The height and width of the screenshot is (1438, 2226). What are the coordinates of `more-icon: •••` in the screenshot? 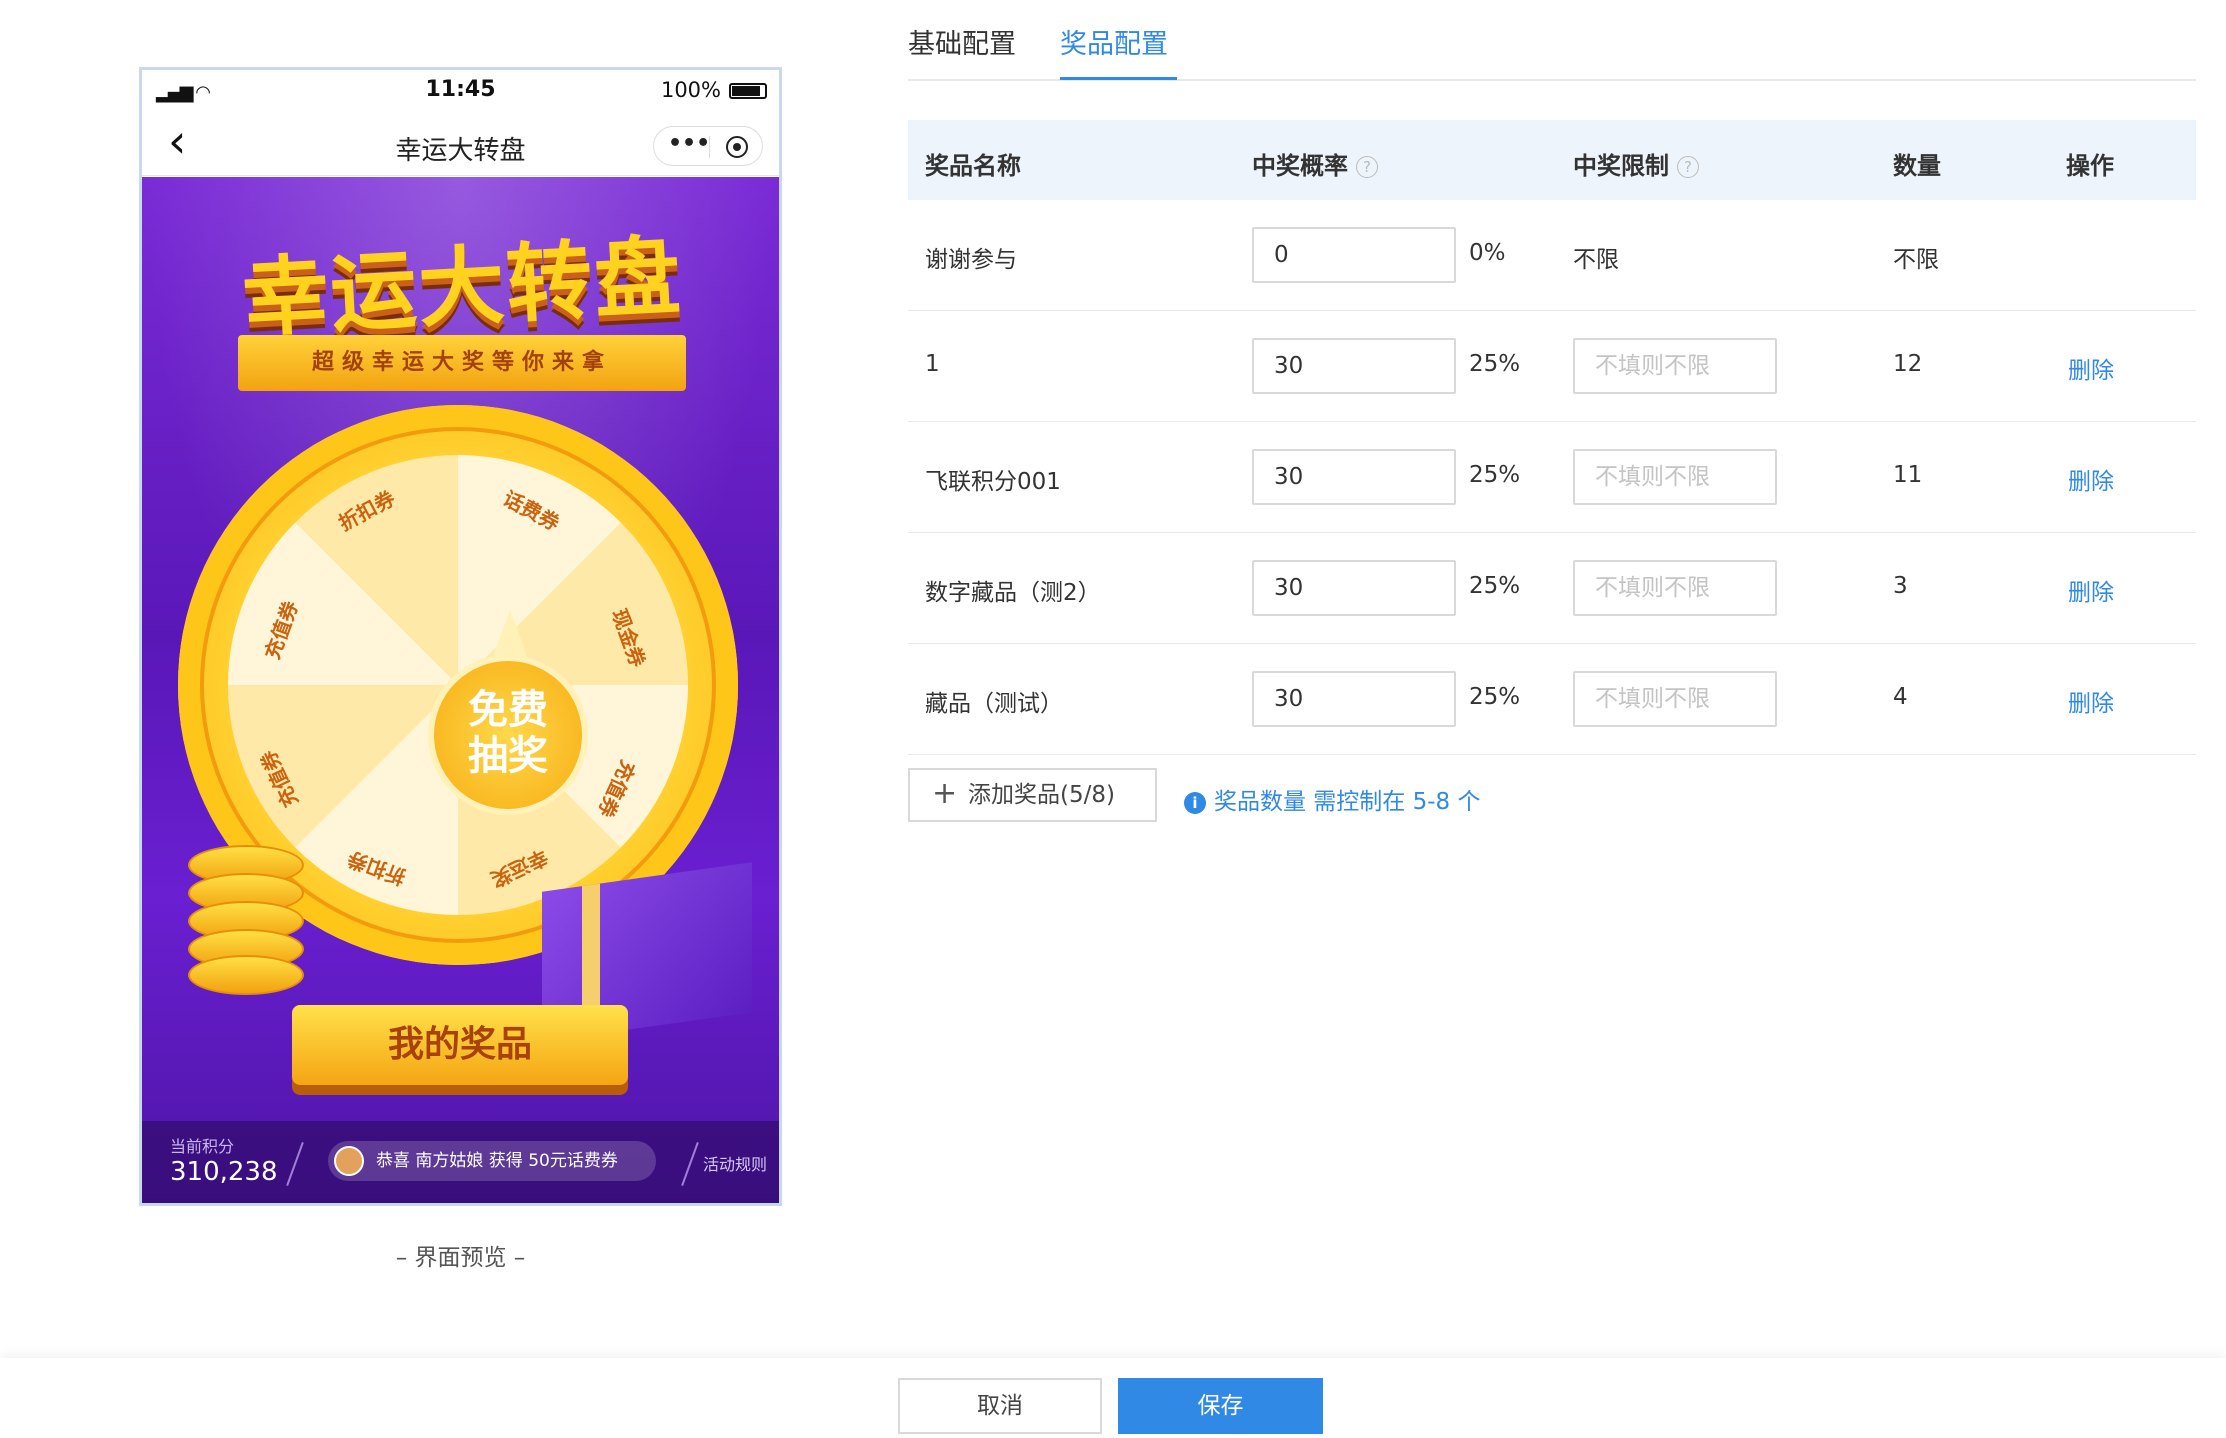 It's located at (689, 143).